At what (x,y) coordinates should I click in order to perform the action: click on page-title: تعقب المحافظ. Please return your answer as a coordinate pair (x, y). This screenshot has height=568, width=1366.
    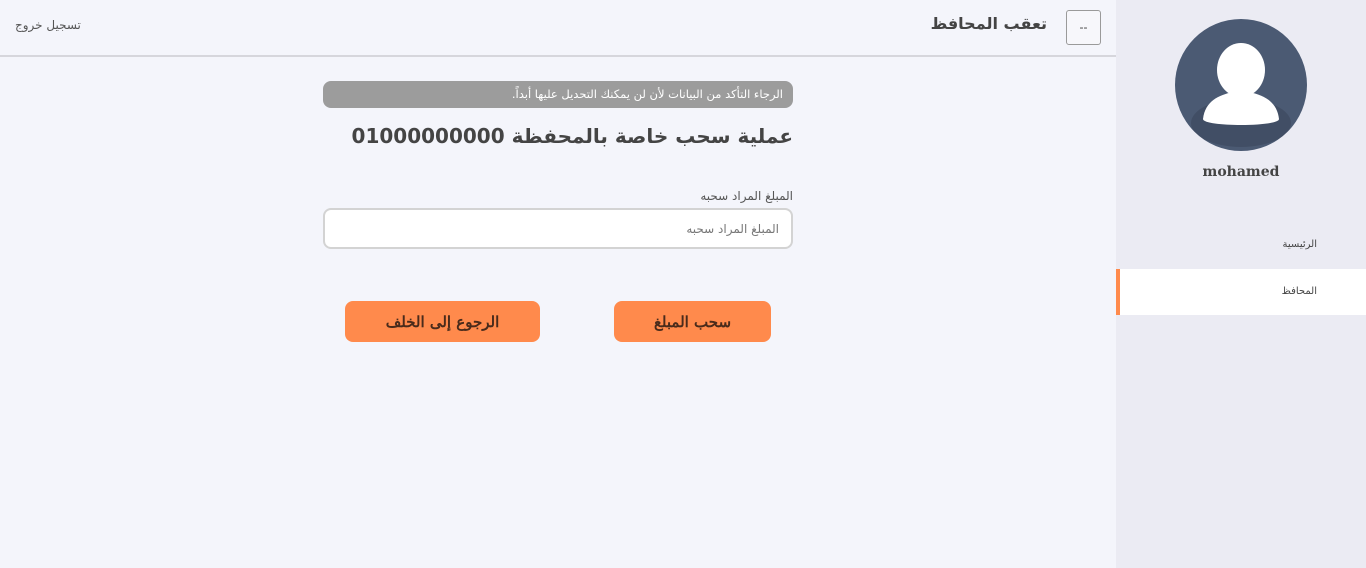
    Looking at the image, I should click on (988, 23).